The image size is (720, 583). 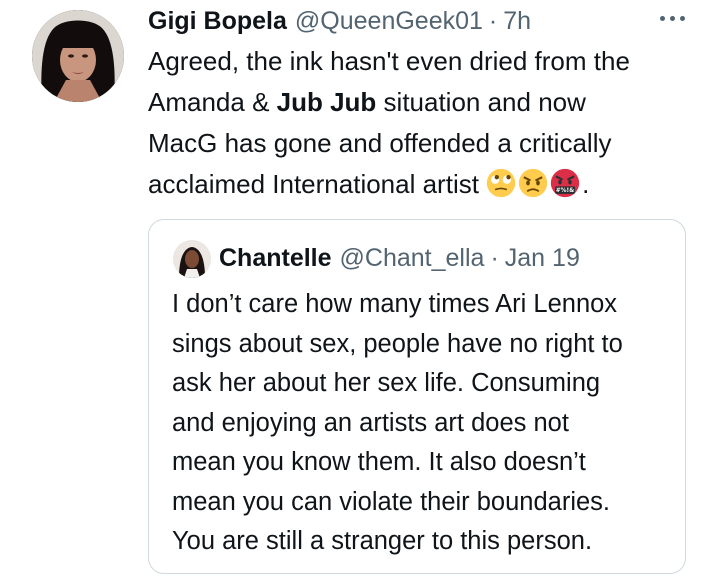 I want to click on avatar-photo, so click(x=78, y=56).